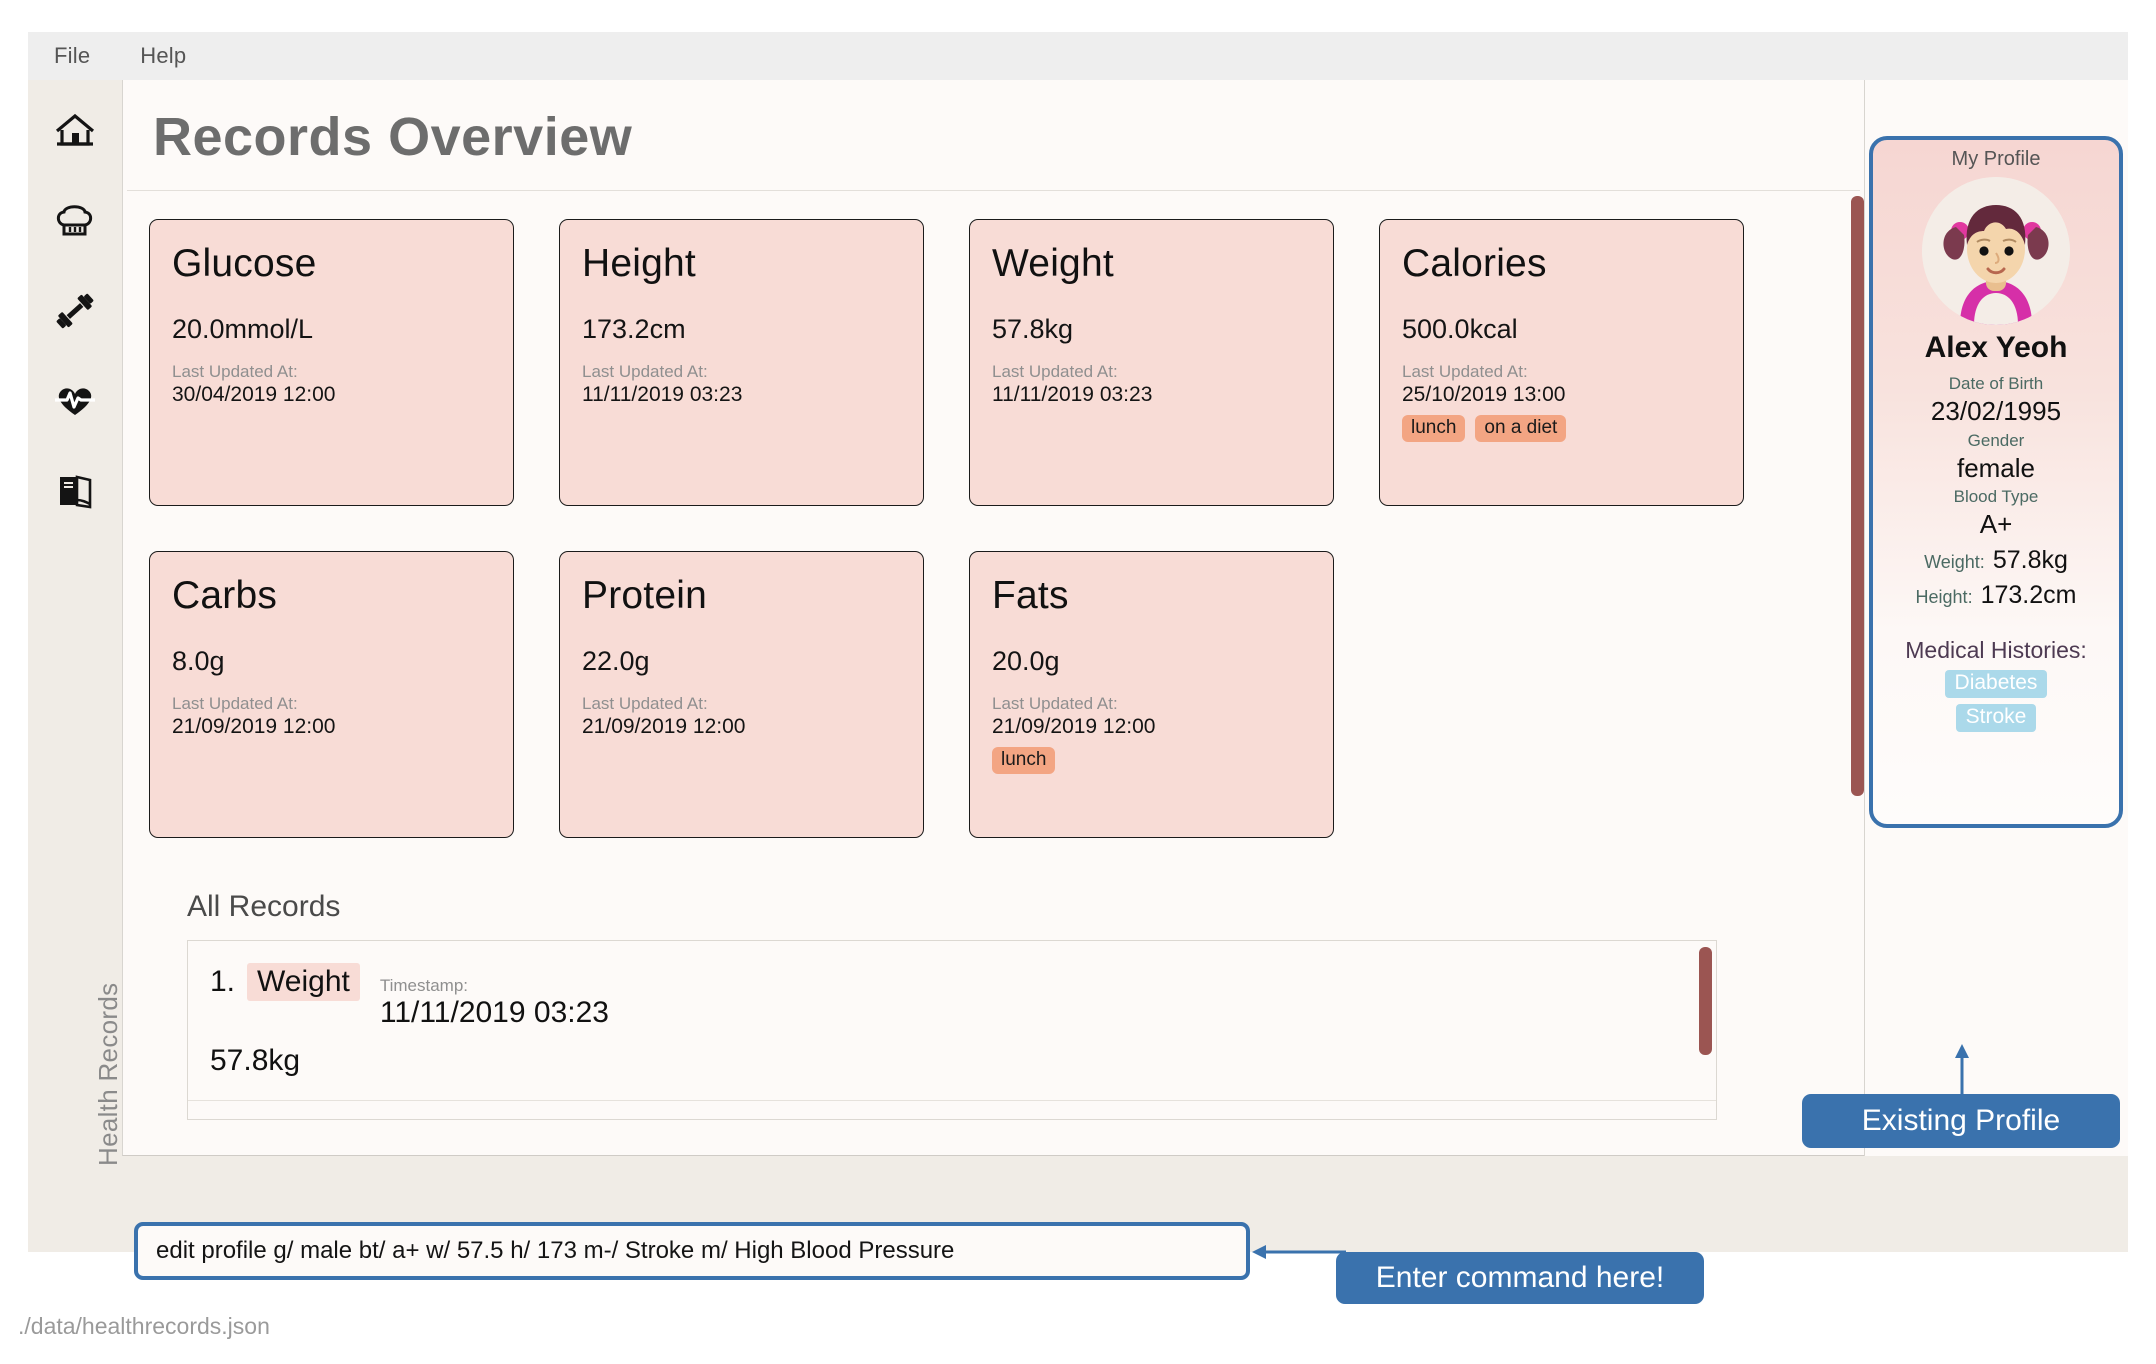 The width and height of the screenshot is (2156, 1364). What do you see at coordinates (494, 1012) in the screenshot?
I see `record-timestamp: 11/11/2019 03:23` at bounding box center [494, 1012].